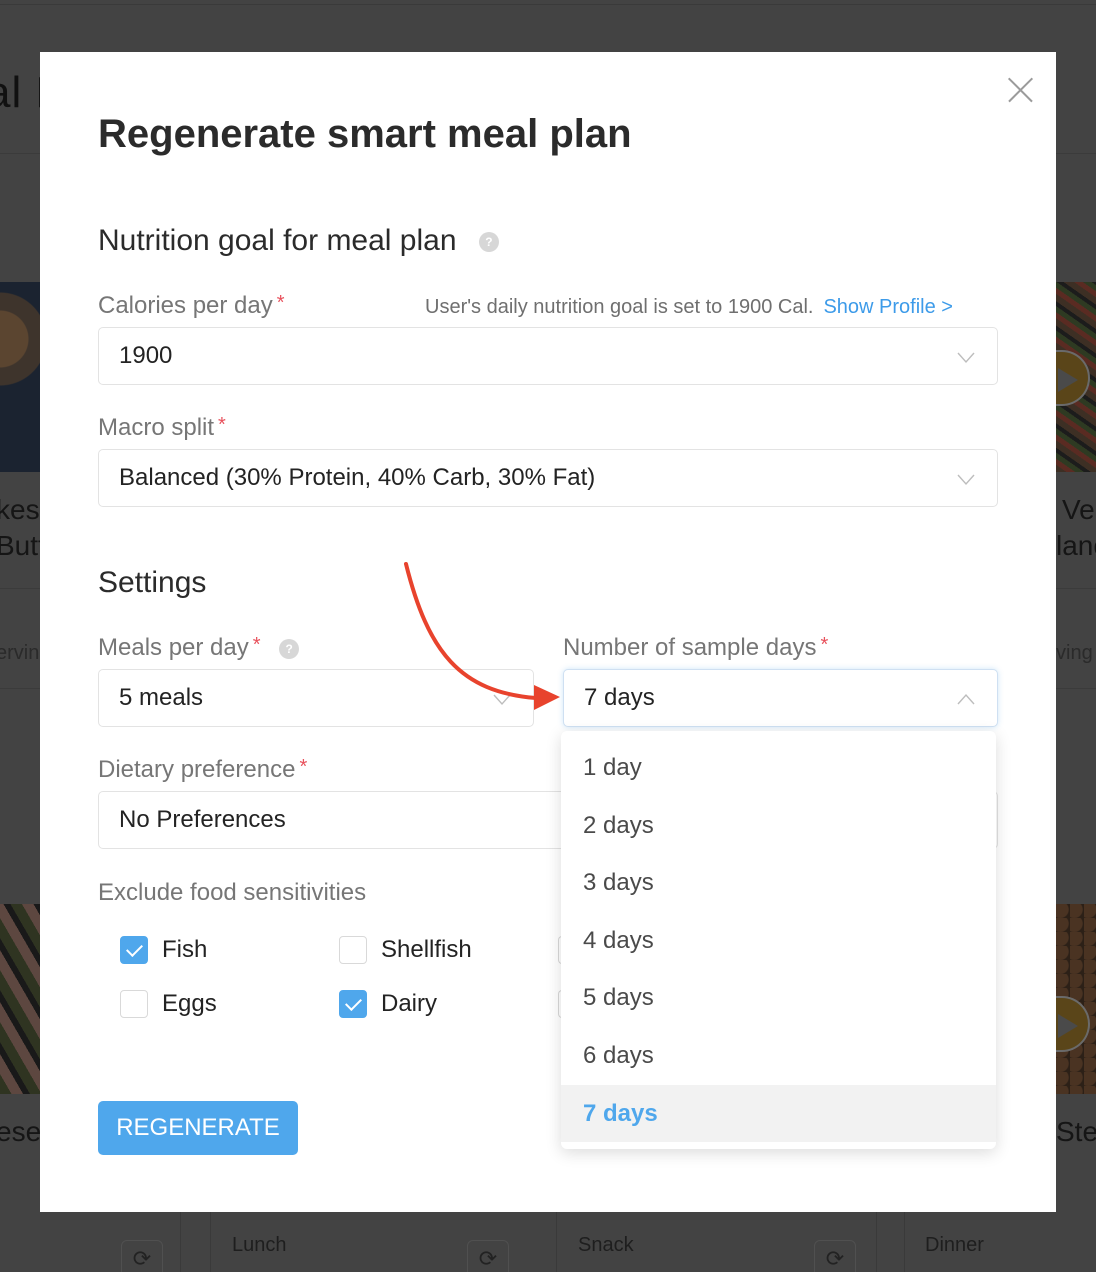 Image resolution: width=1096 pixels, height=1272 pixels. What do you see at coordinates (1076, 545) in the screenshot?
I see `bg-card-title: lanc` at bounding box center [1076, 545].